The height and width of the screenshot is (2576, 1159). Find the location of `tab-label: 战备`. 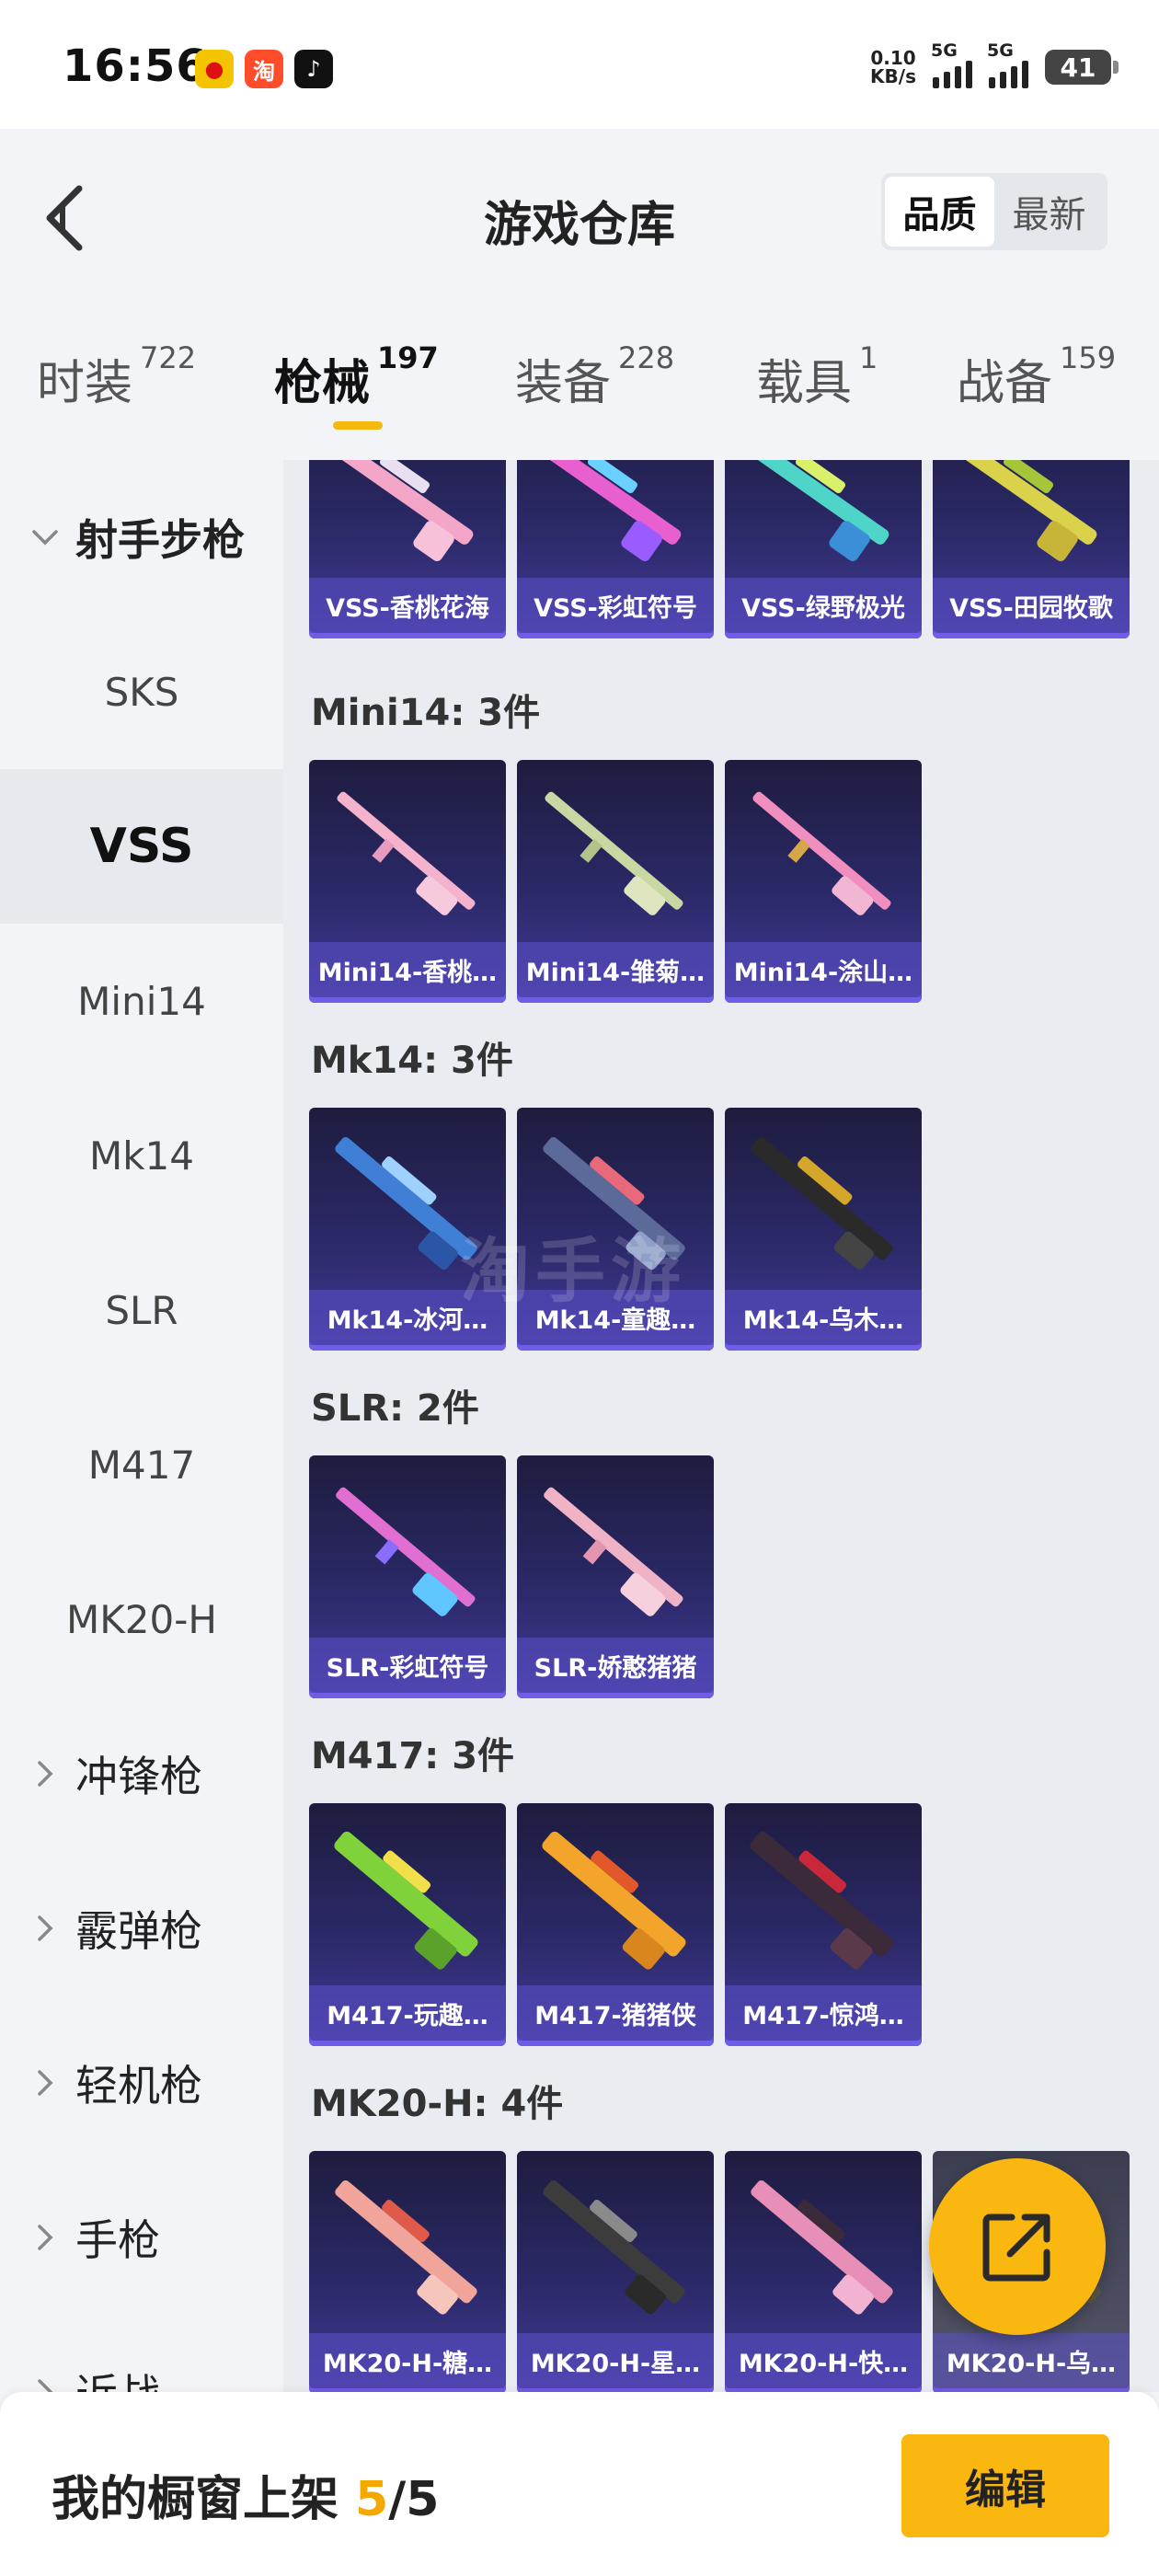

tab-label: 战备 is located at coordinates (1005, 383).